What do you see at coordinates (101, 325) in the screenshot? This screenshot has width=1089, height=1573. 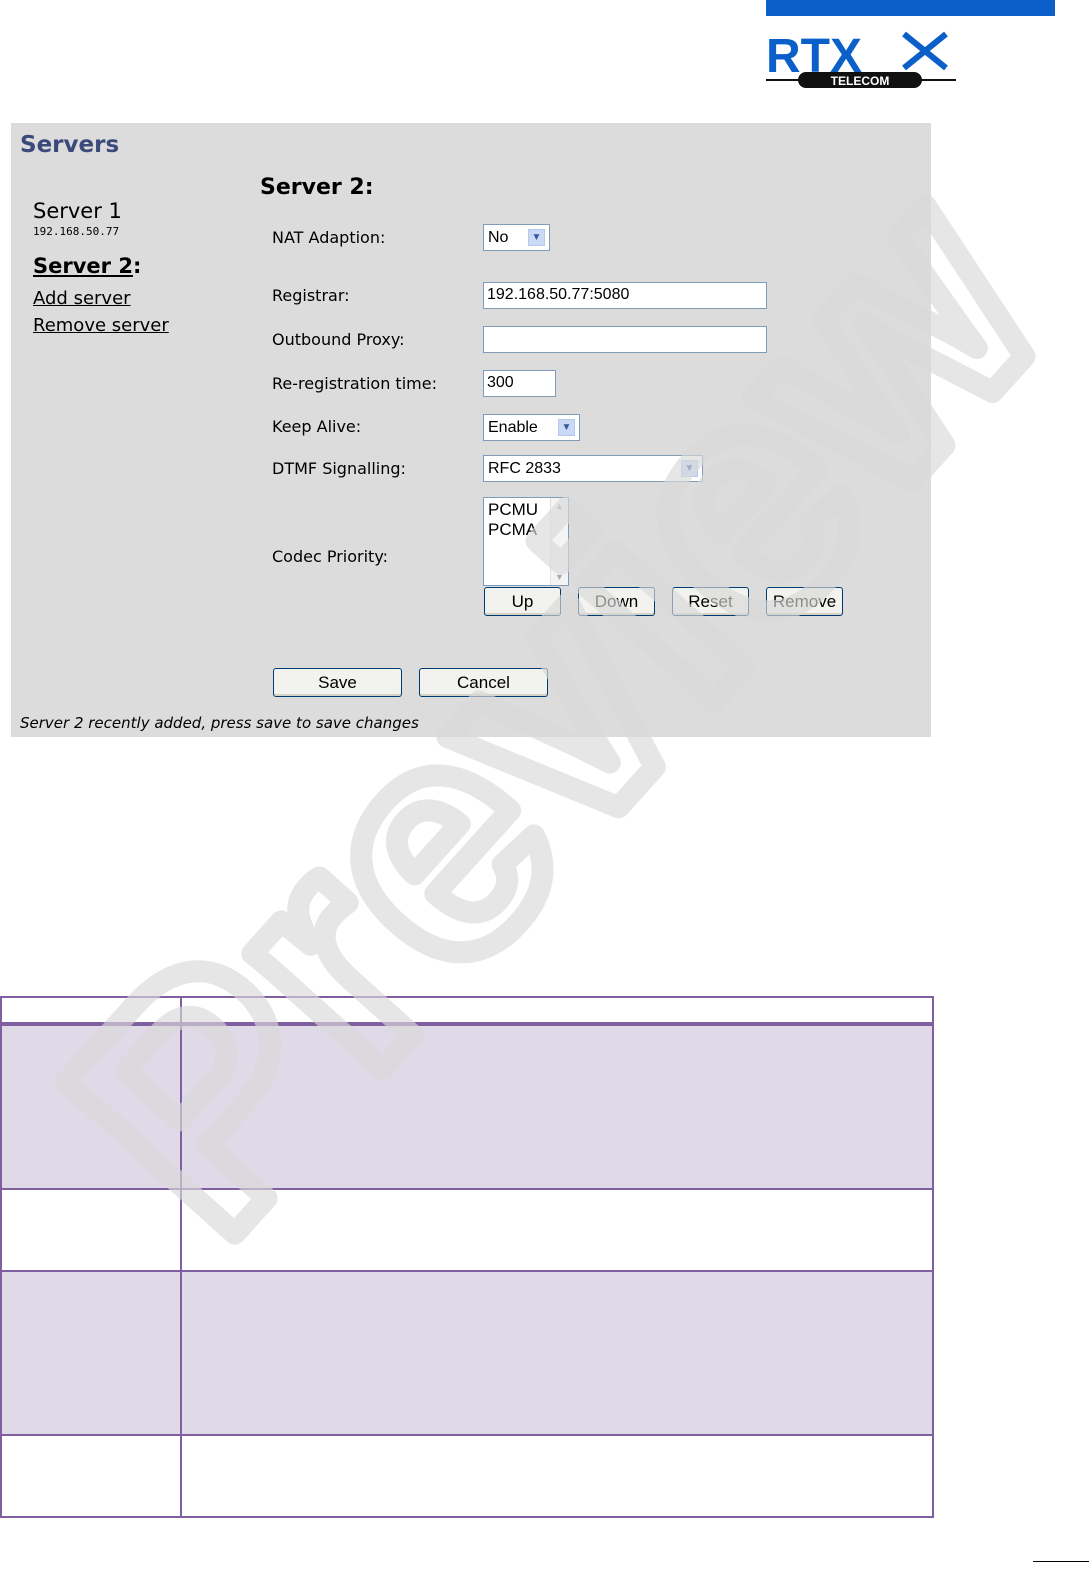 I see `remove-server-link: Remove server` at bounding box center [101, 325].